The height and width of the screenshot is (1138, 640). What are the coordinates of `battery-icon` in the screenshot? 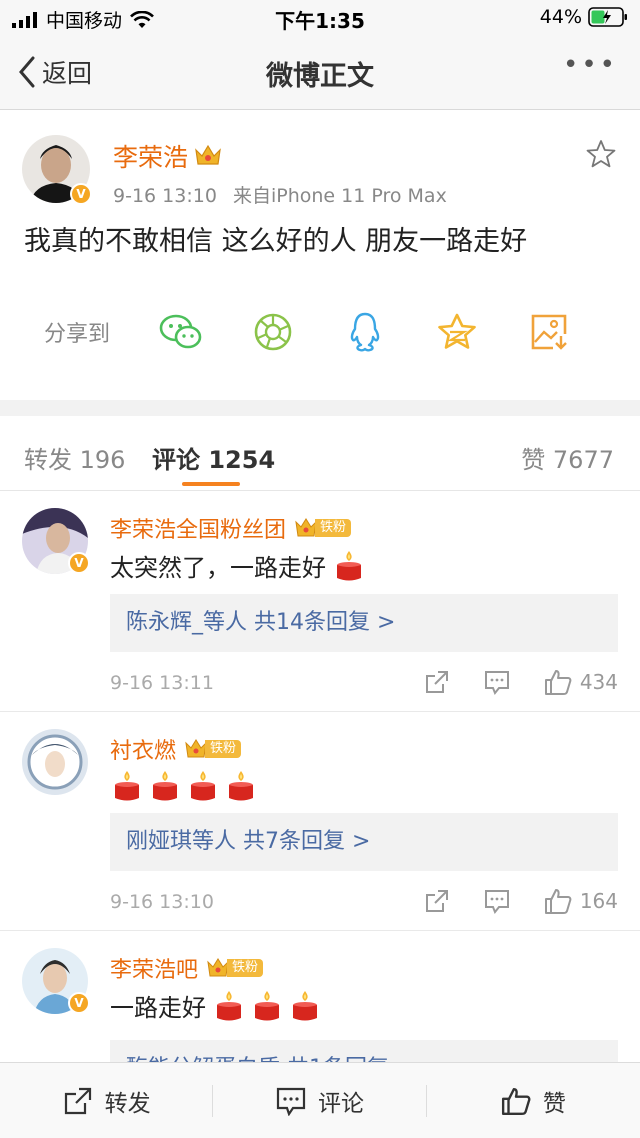 It's located at (607, 17).